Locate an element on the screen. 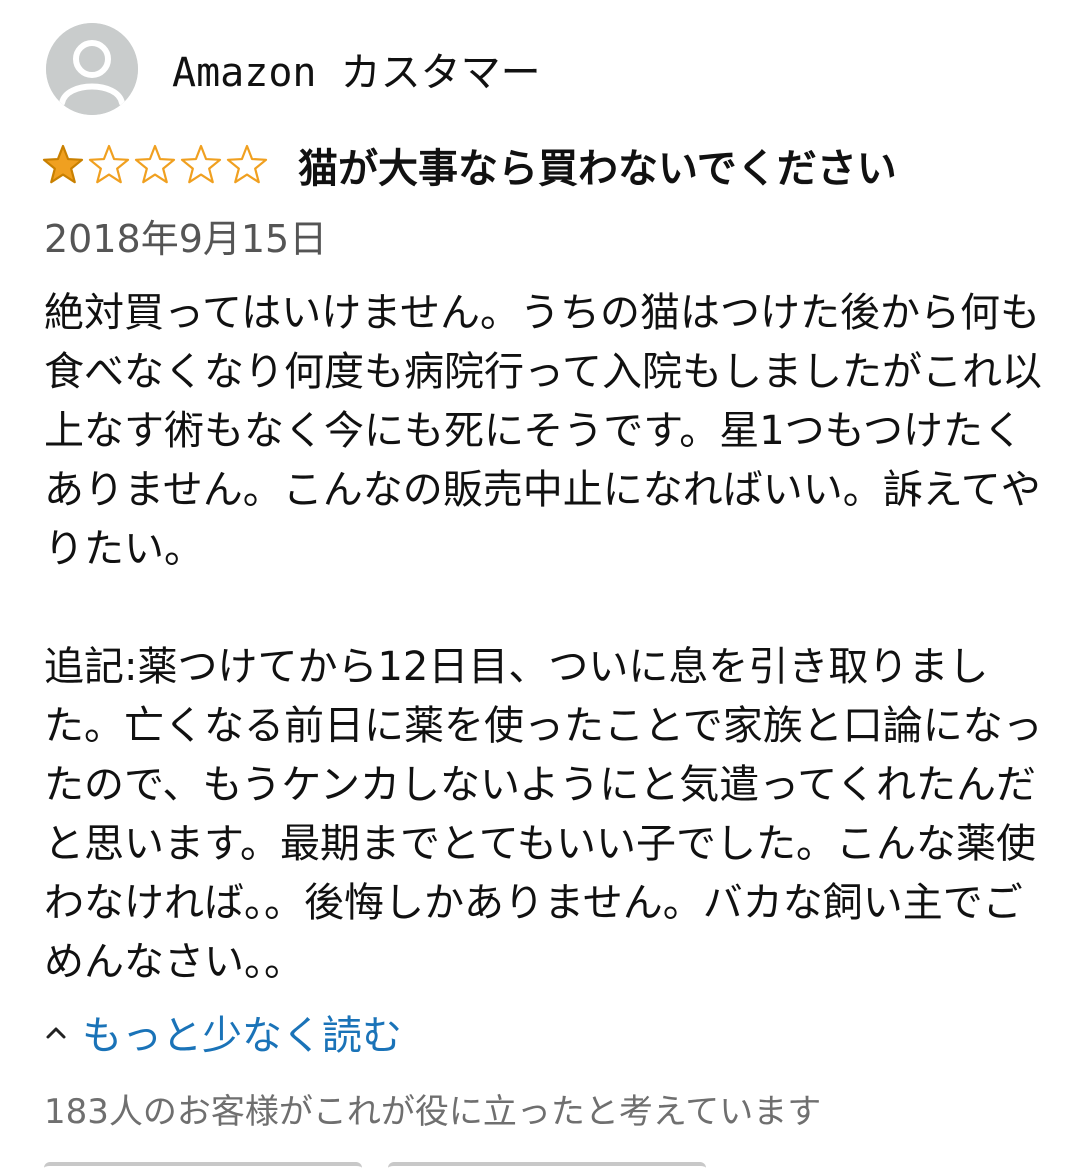  reviewer-name: Amazon カスタマー is located at coordinates (356, 69).